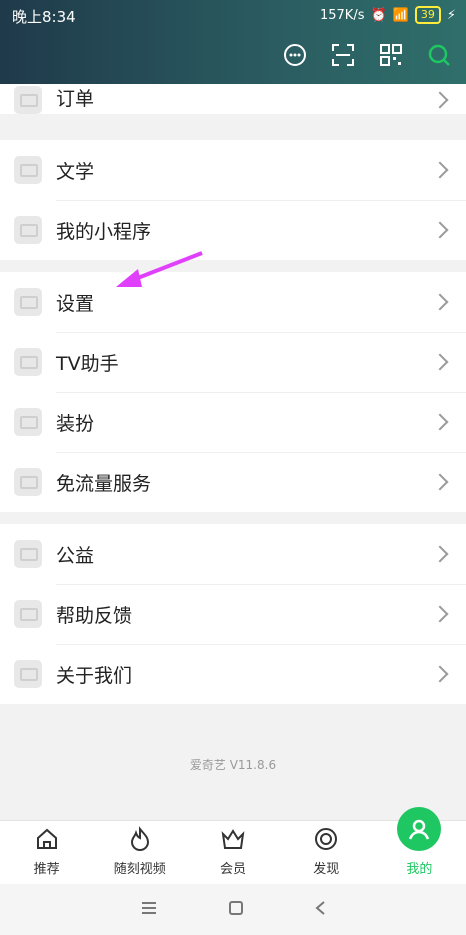  What do you see at coordinates (295, 55) in the screenshot?
I see `message-icon` at bounding box center [295, 55].